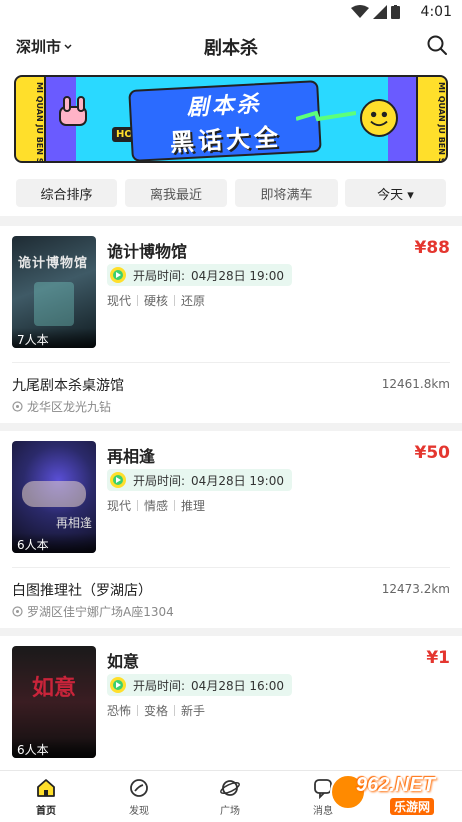 The width and height of the screenshot is (462, 822). Describe the element at coordinates (412, 806) in the screenshot. I see `watermark-sub: 乐游网` at that location.